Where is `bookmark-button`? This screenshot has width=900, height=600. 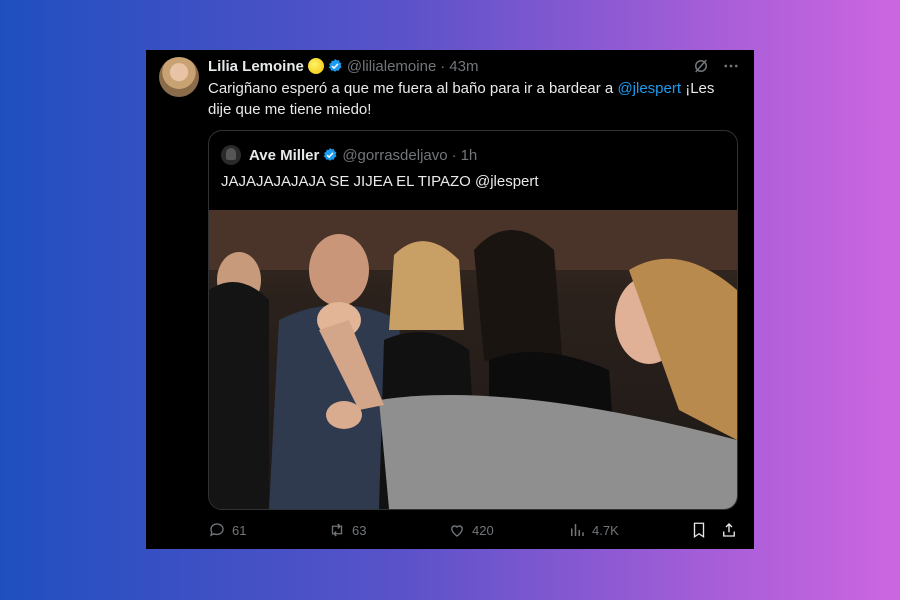
bookmark-button is located at coordinates (699, 530).